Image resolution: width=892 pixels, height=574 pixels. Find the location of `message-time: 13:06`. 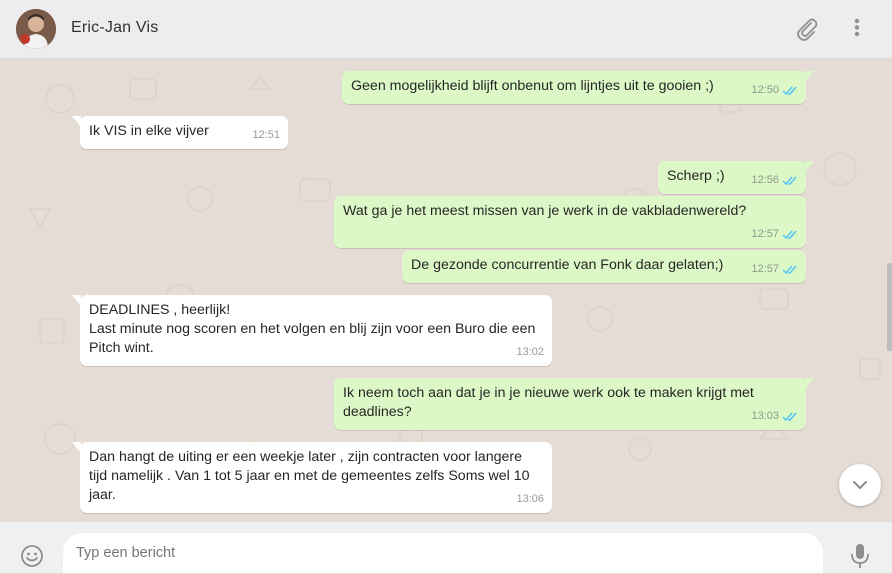

message-time: 13:06 is located at coordinates (530, 499).